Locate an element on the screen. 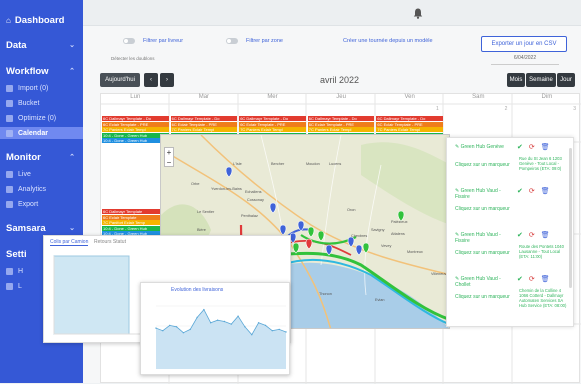 The image size is (581, 384). map-place-label: L'Isle is located at coordinates (237, 164).